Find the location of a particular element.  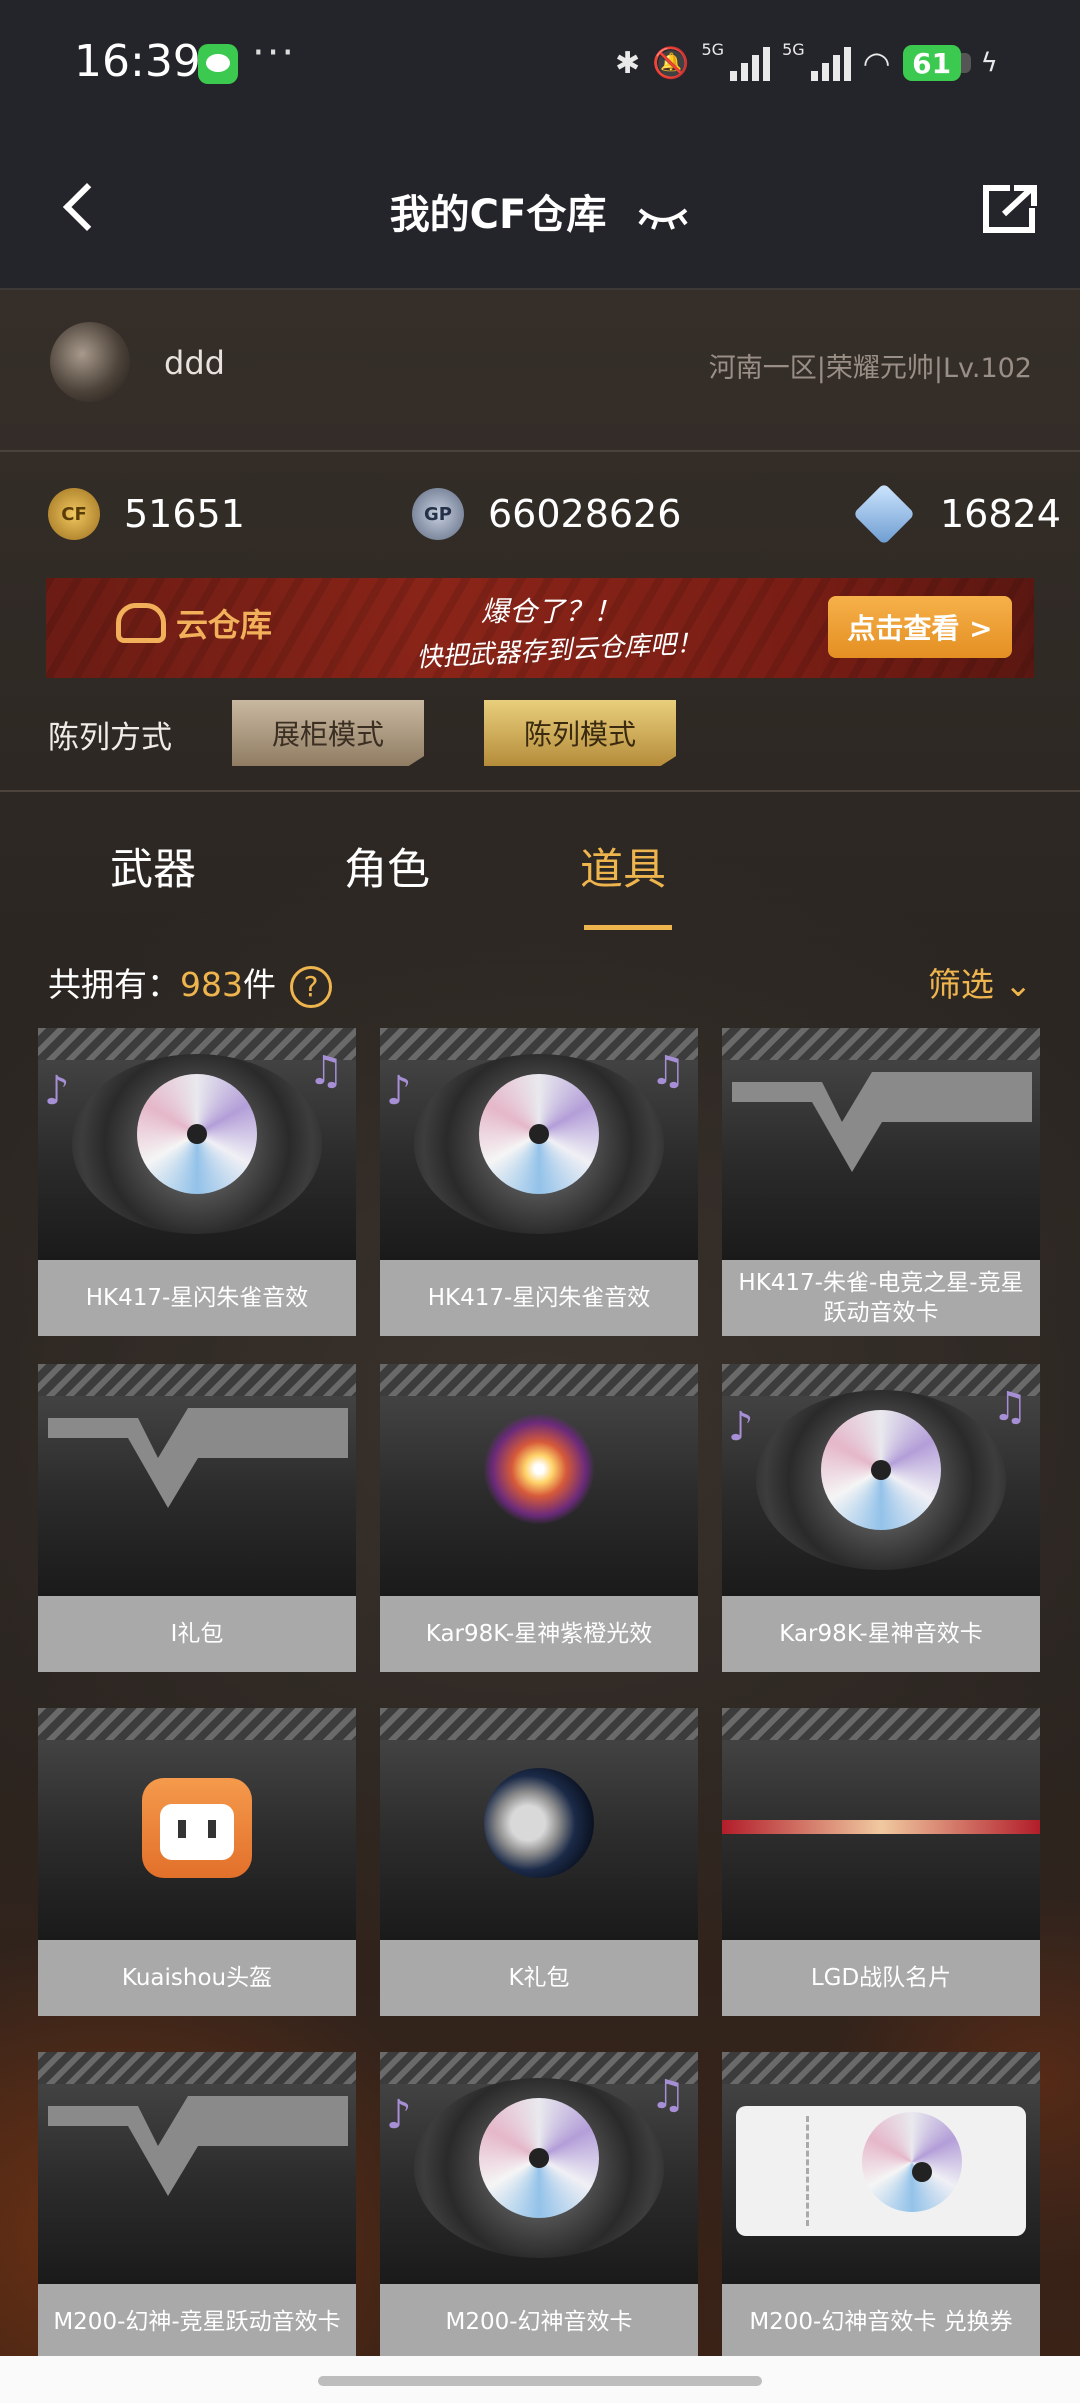

bluetooth-icon: ✱ is located at coordinates (628, 63).